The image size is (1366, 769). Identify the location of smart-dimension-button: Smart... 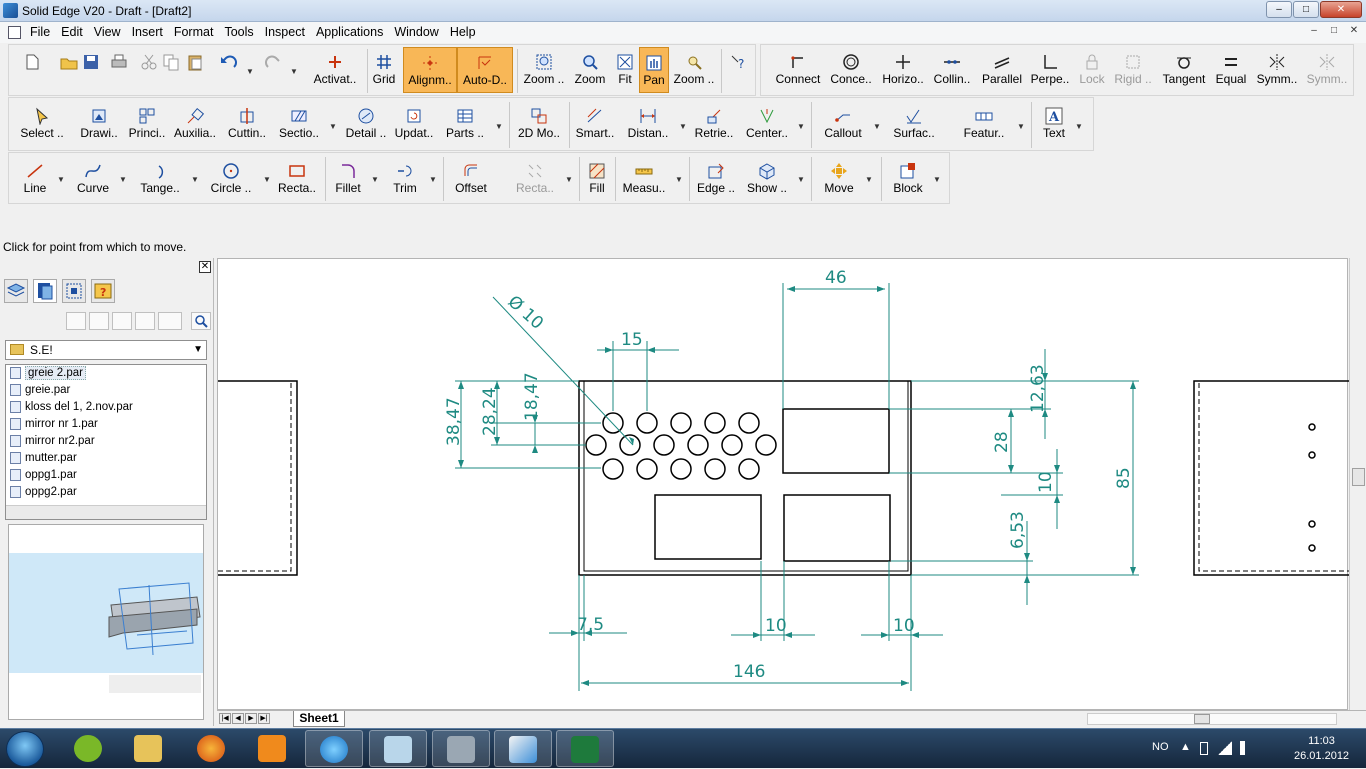
(595, 123).